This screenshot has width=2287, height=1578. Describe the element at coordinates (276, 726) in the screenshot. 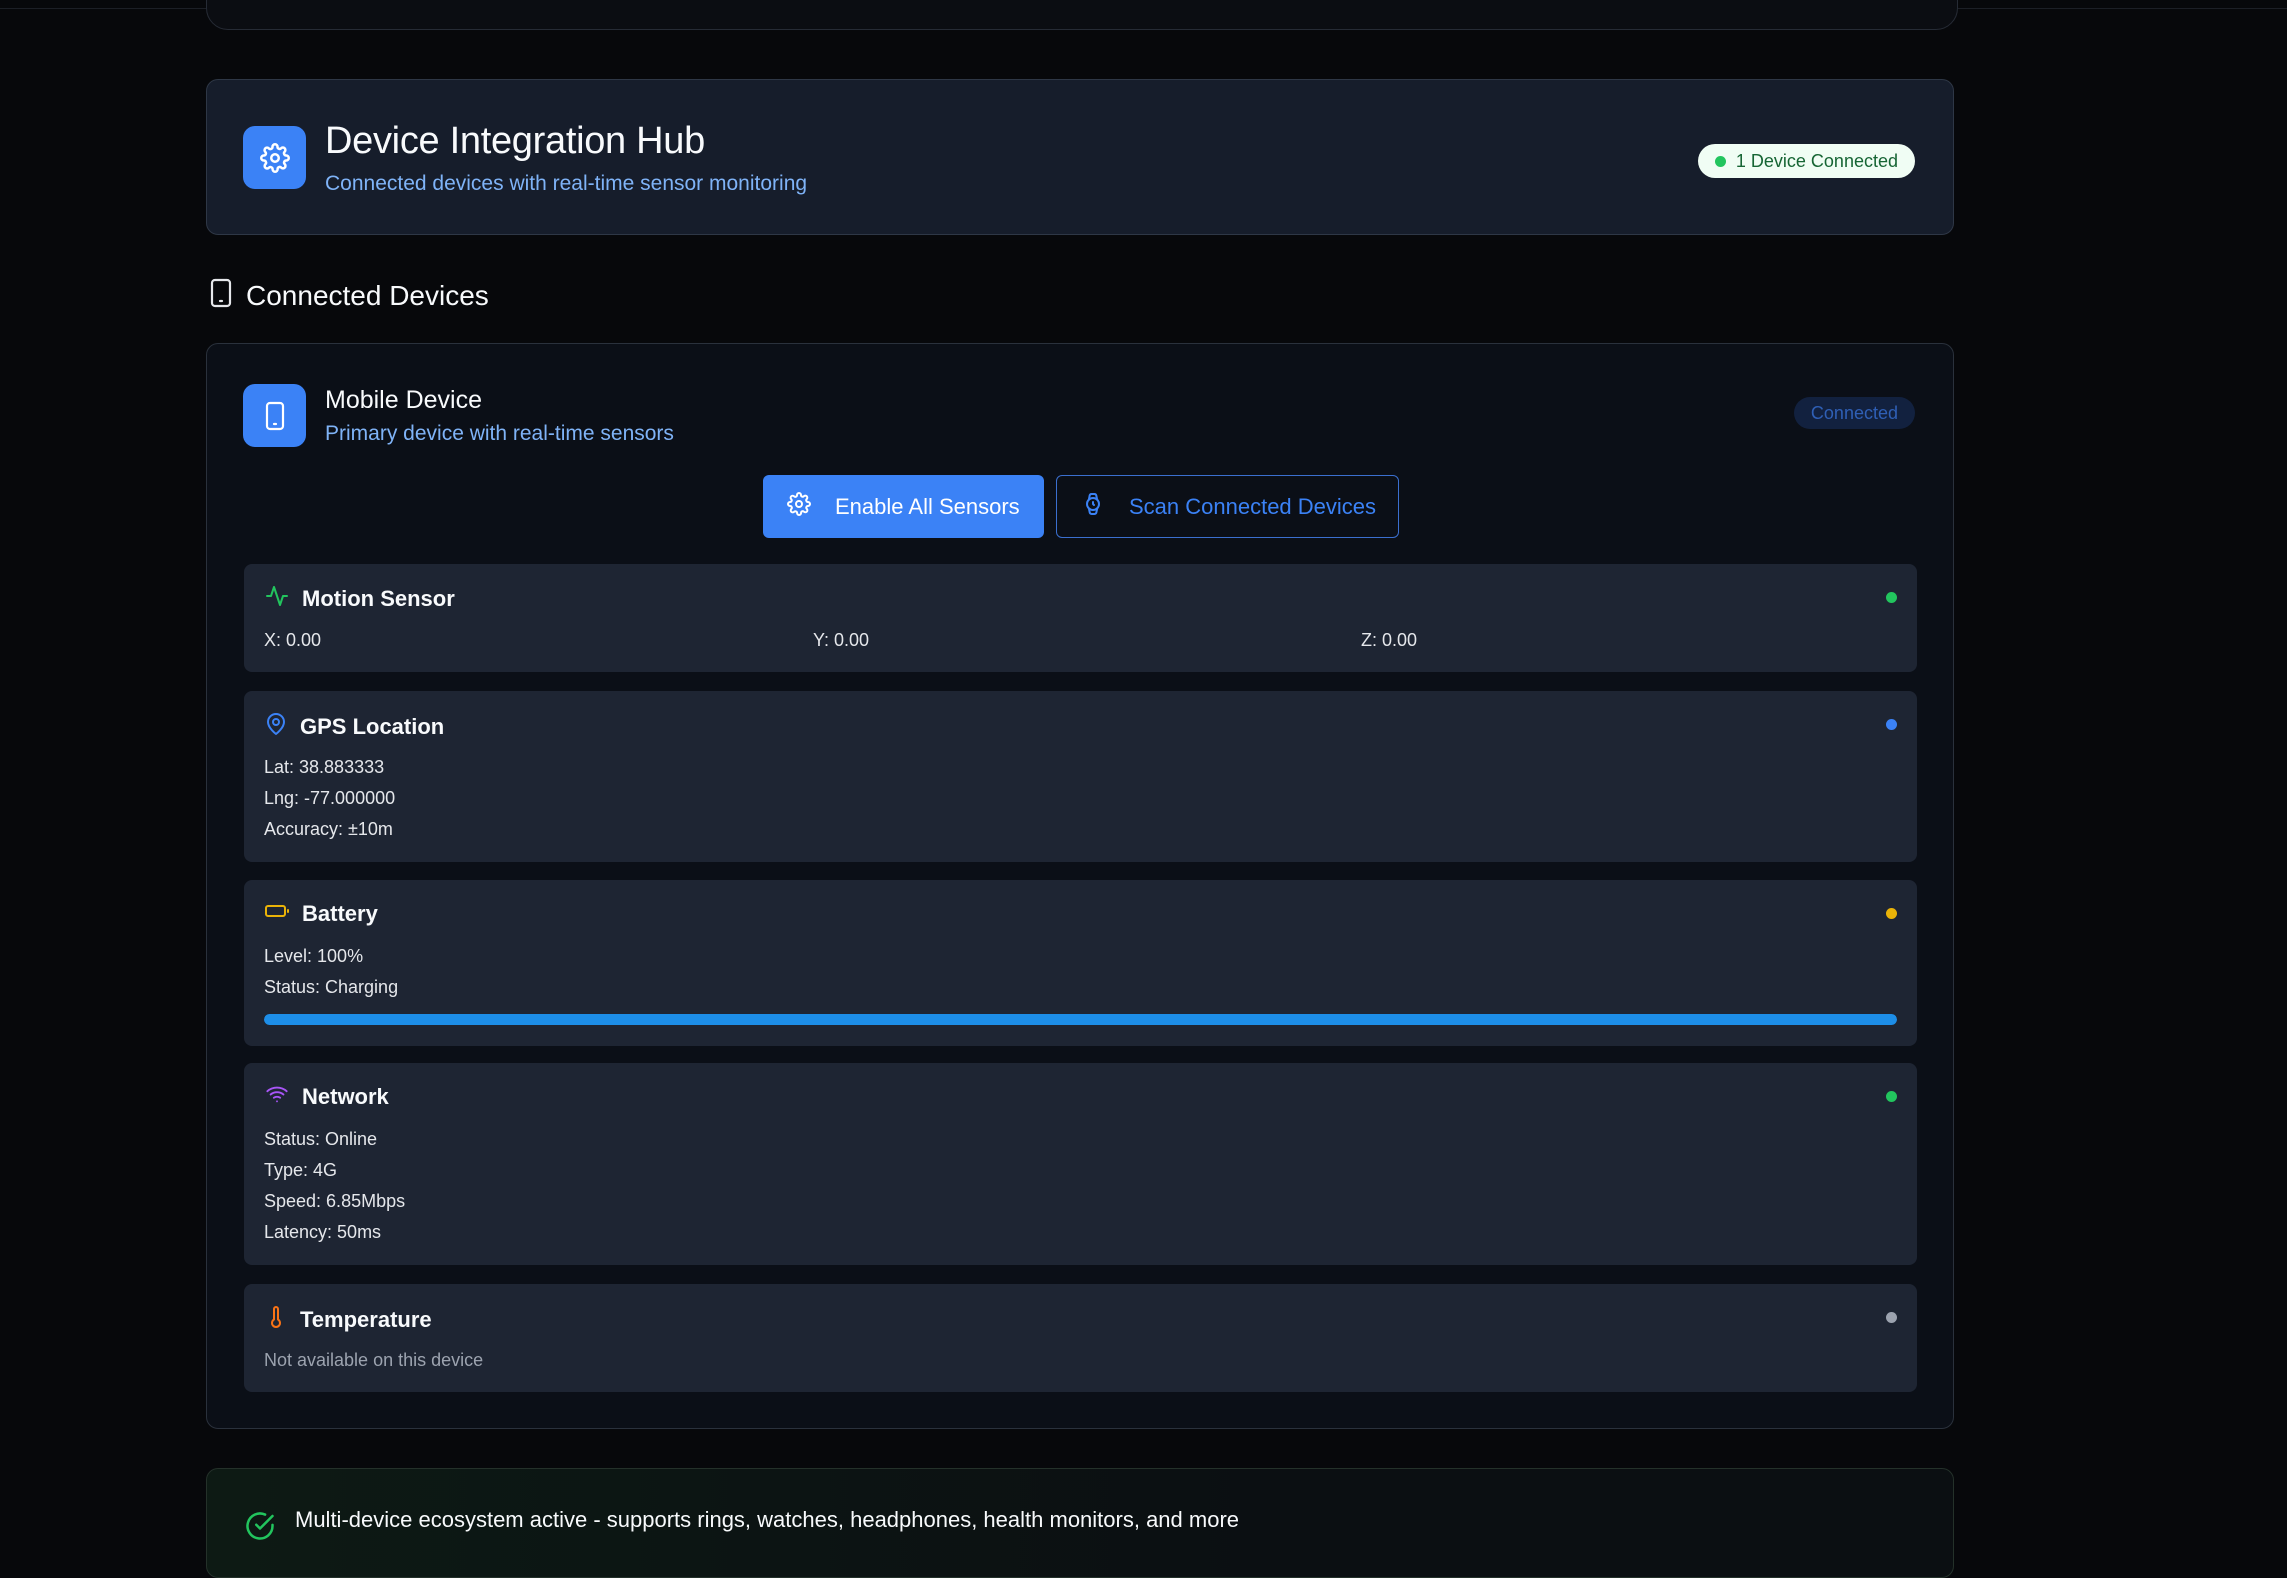

I see `map-pin-icon` at that location.